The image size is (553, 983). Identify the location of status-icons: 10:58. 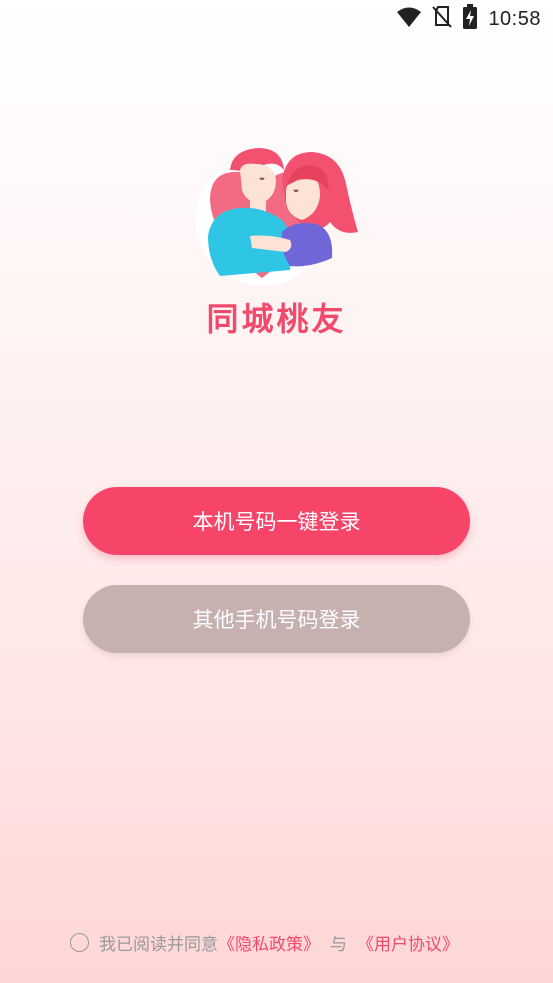
(468, 19).